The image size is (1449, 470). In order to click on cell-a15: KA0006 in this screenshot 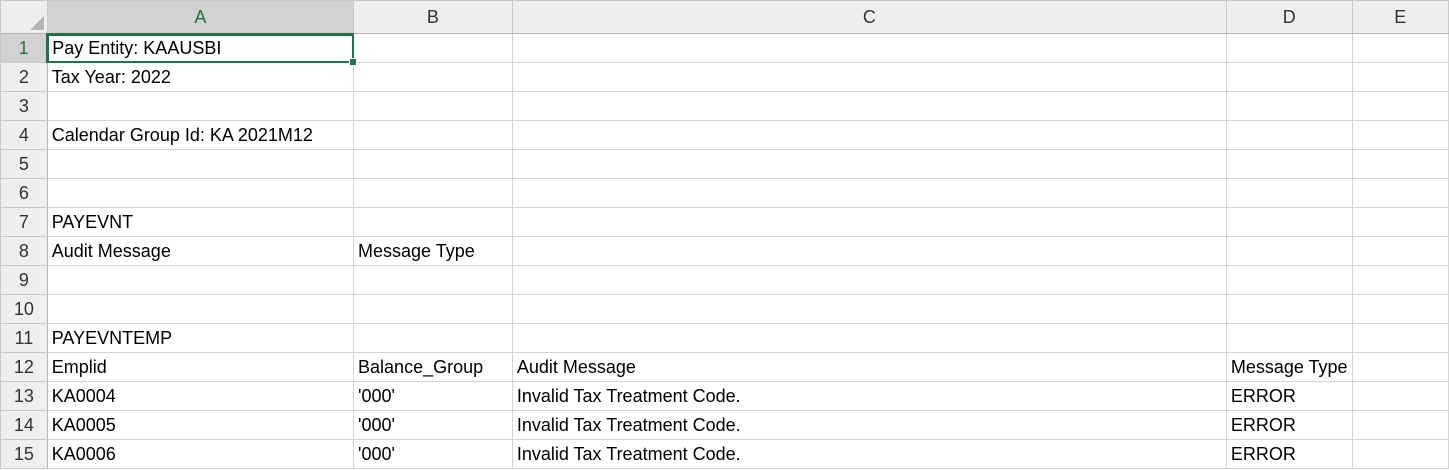, I will do `click(200, 454)`.